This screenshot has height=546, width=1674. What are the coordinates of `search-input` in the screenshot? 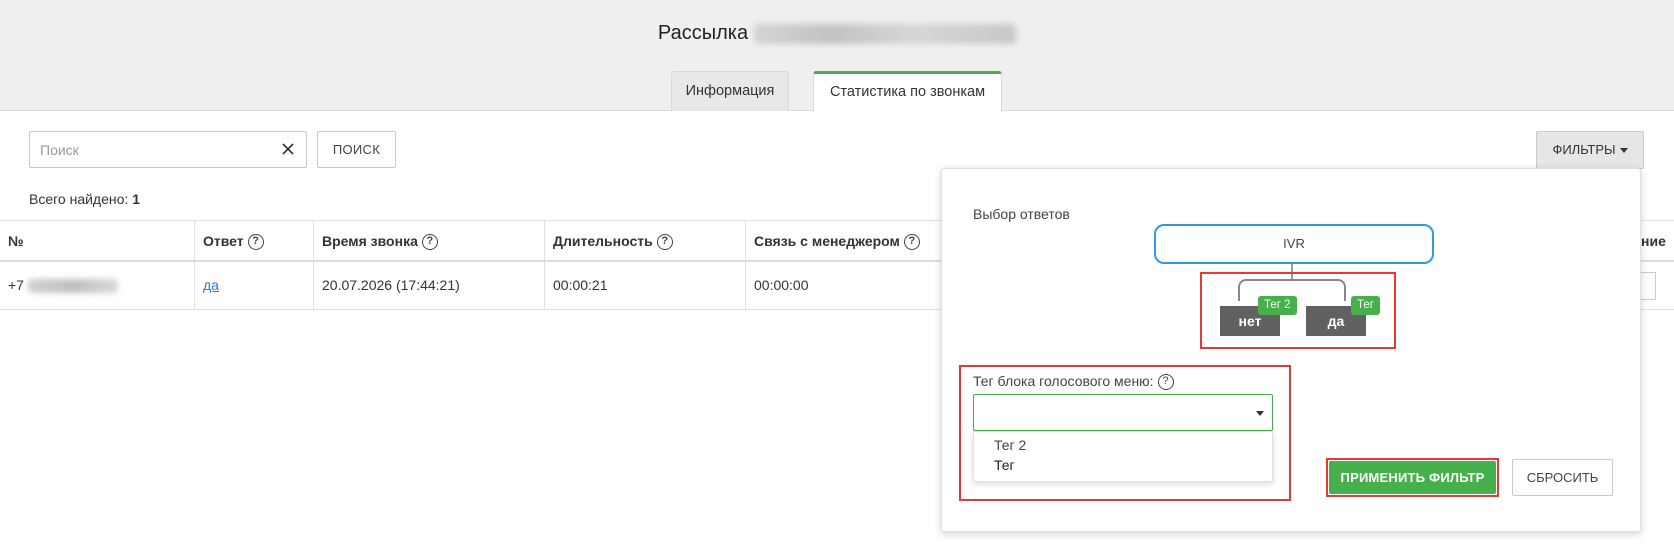 It's located at (145, 149).